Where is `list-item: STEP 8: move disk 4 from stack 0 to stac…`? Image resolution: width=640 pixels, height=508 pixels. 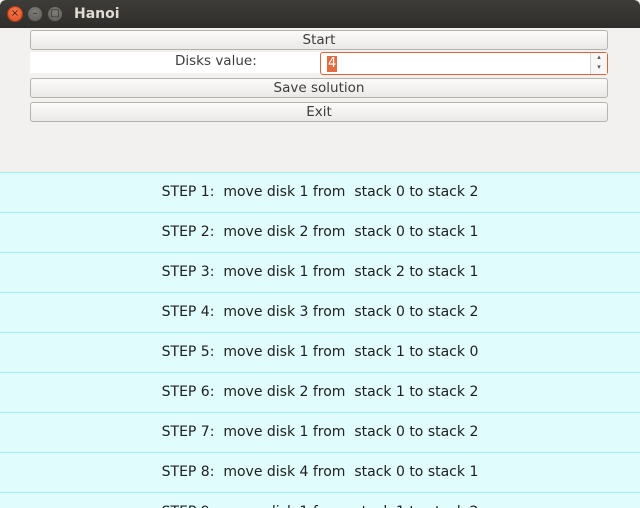 list-item: STEP 8: move disk 4 from stack 0 to stac… is located at coordinates (320, 472).